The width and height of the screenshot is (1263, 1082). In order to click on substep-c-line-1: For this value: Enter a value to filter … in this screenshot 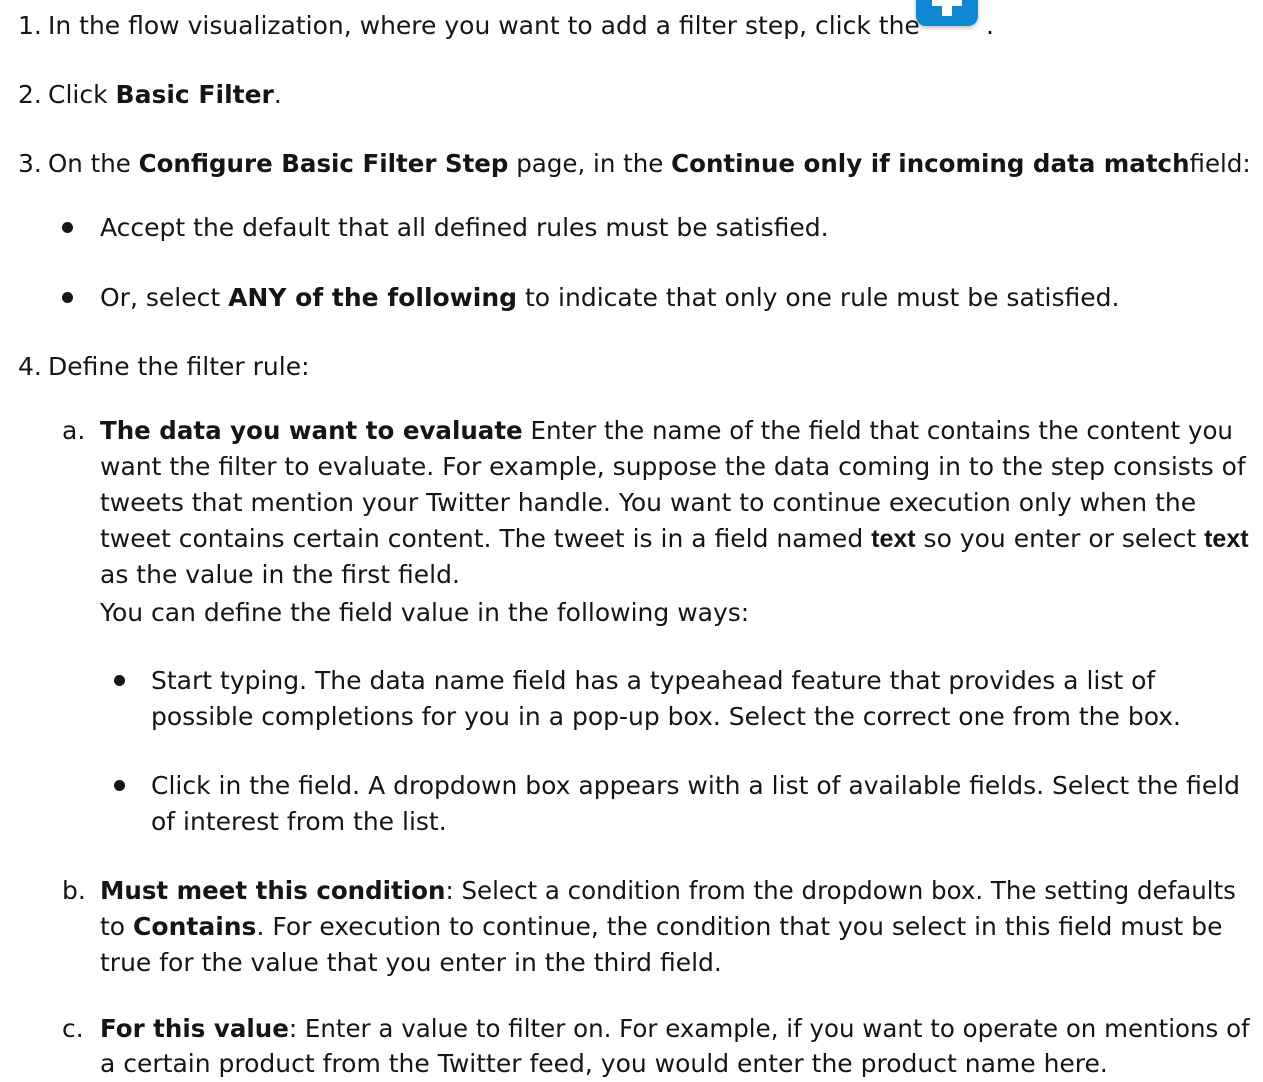, I will do `click(675, 1028)`.